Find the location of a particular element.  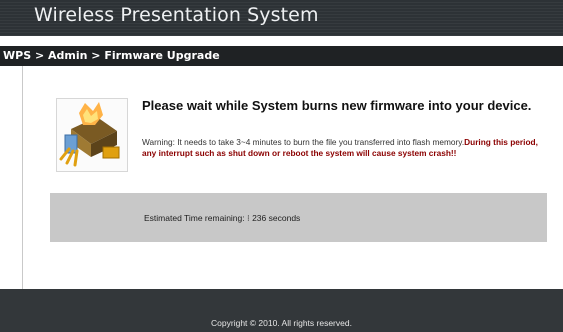

estimate-row: Estimated Time remaining: ⁝ 236 seconds is located at coordinates (222, 218).